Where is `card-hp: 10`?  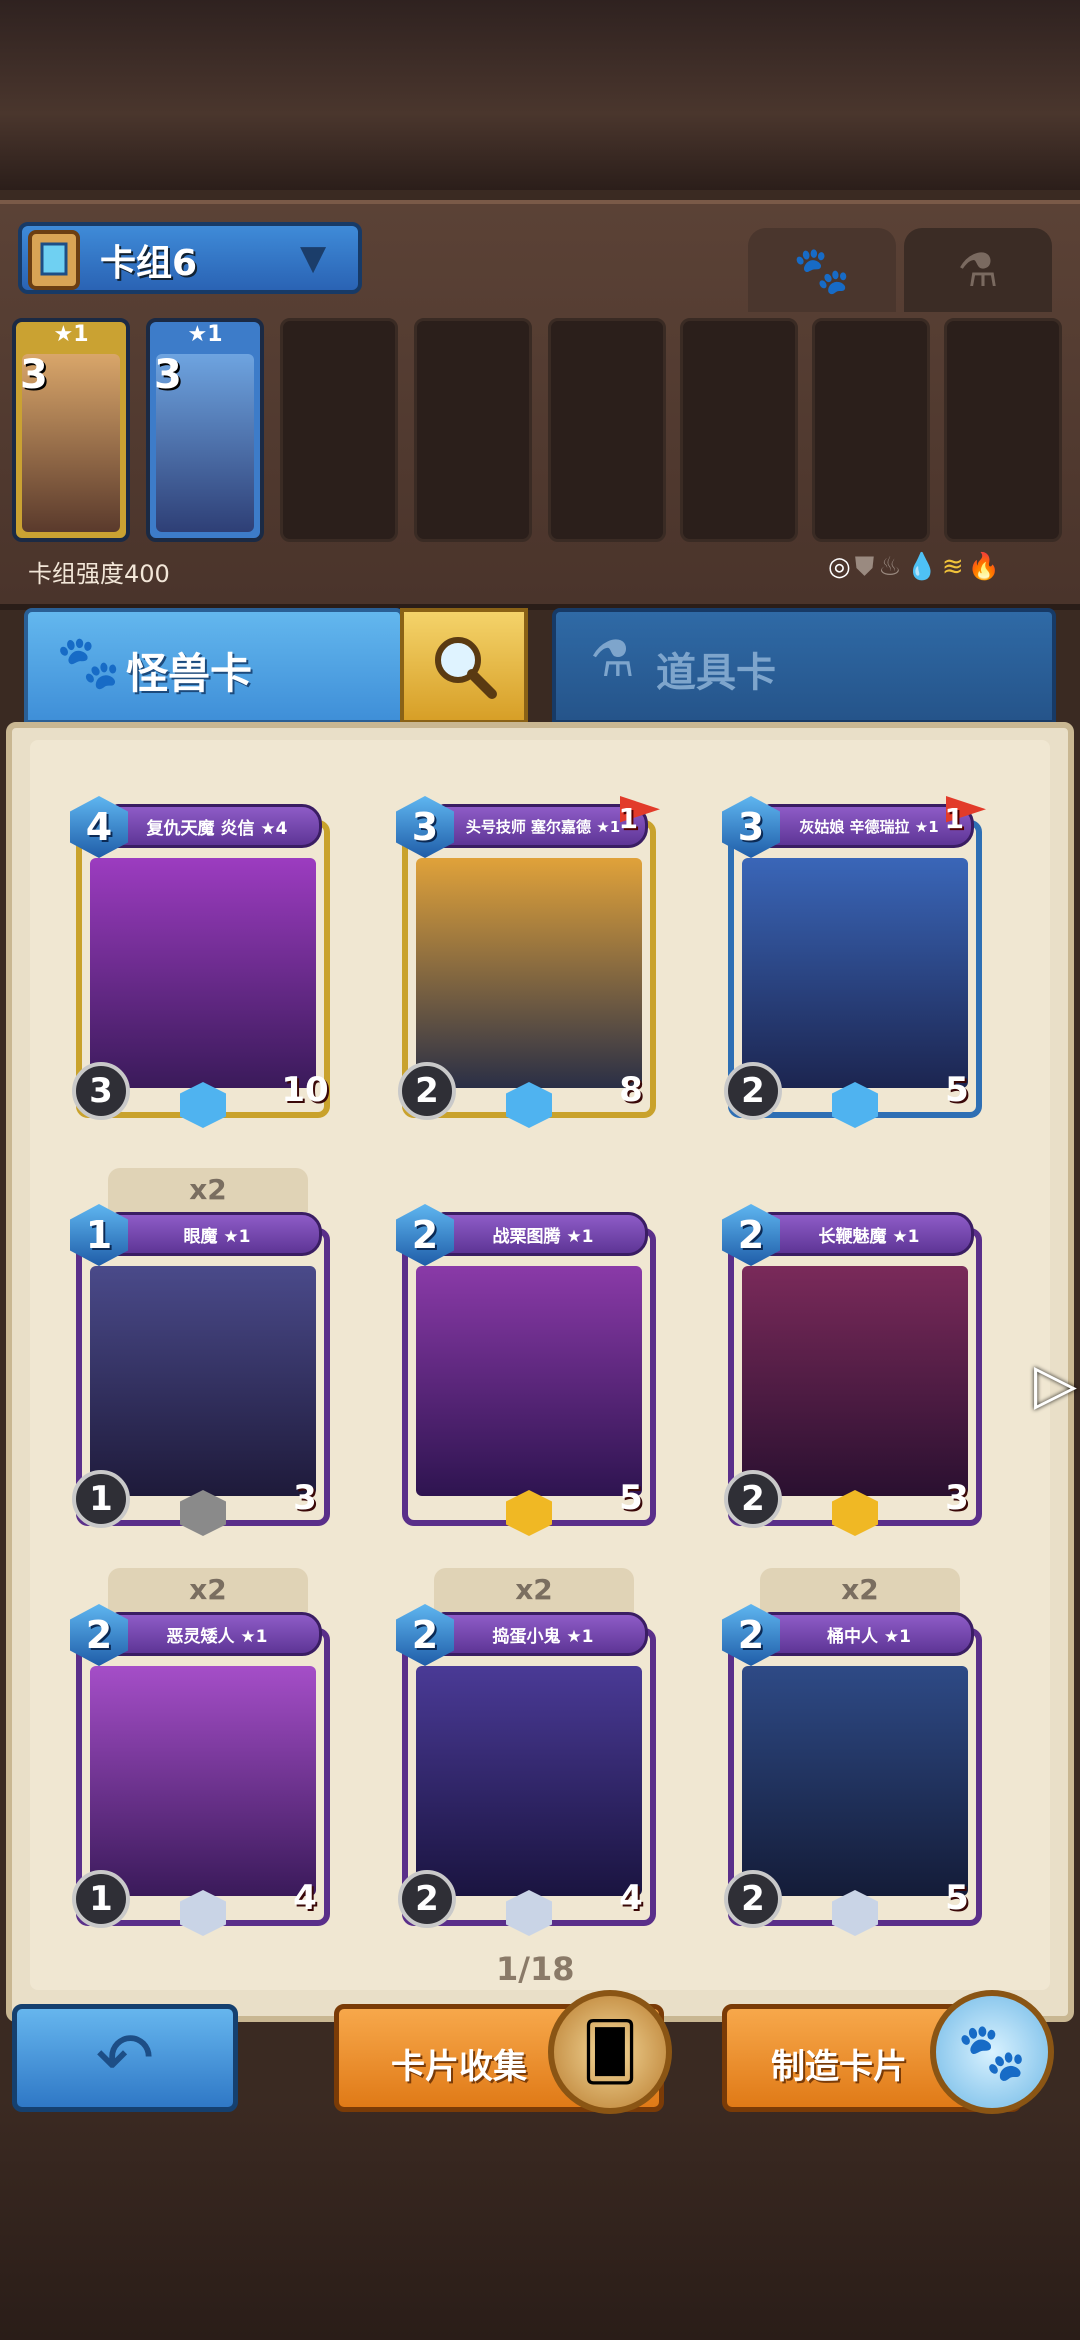
card-hp: 10 is located at coordinates (305, 1090).